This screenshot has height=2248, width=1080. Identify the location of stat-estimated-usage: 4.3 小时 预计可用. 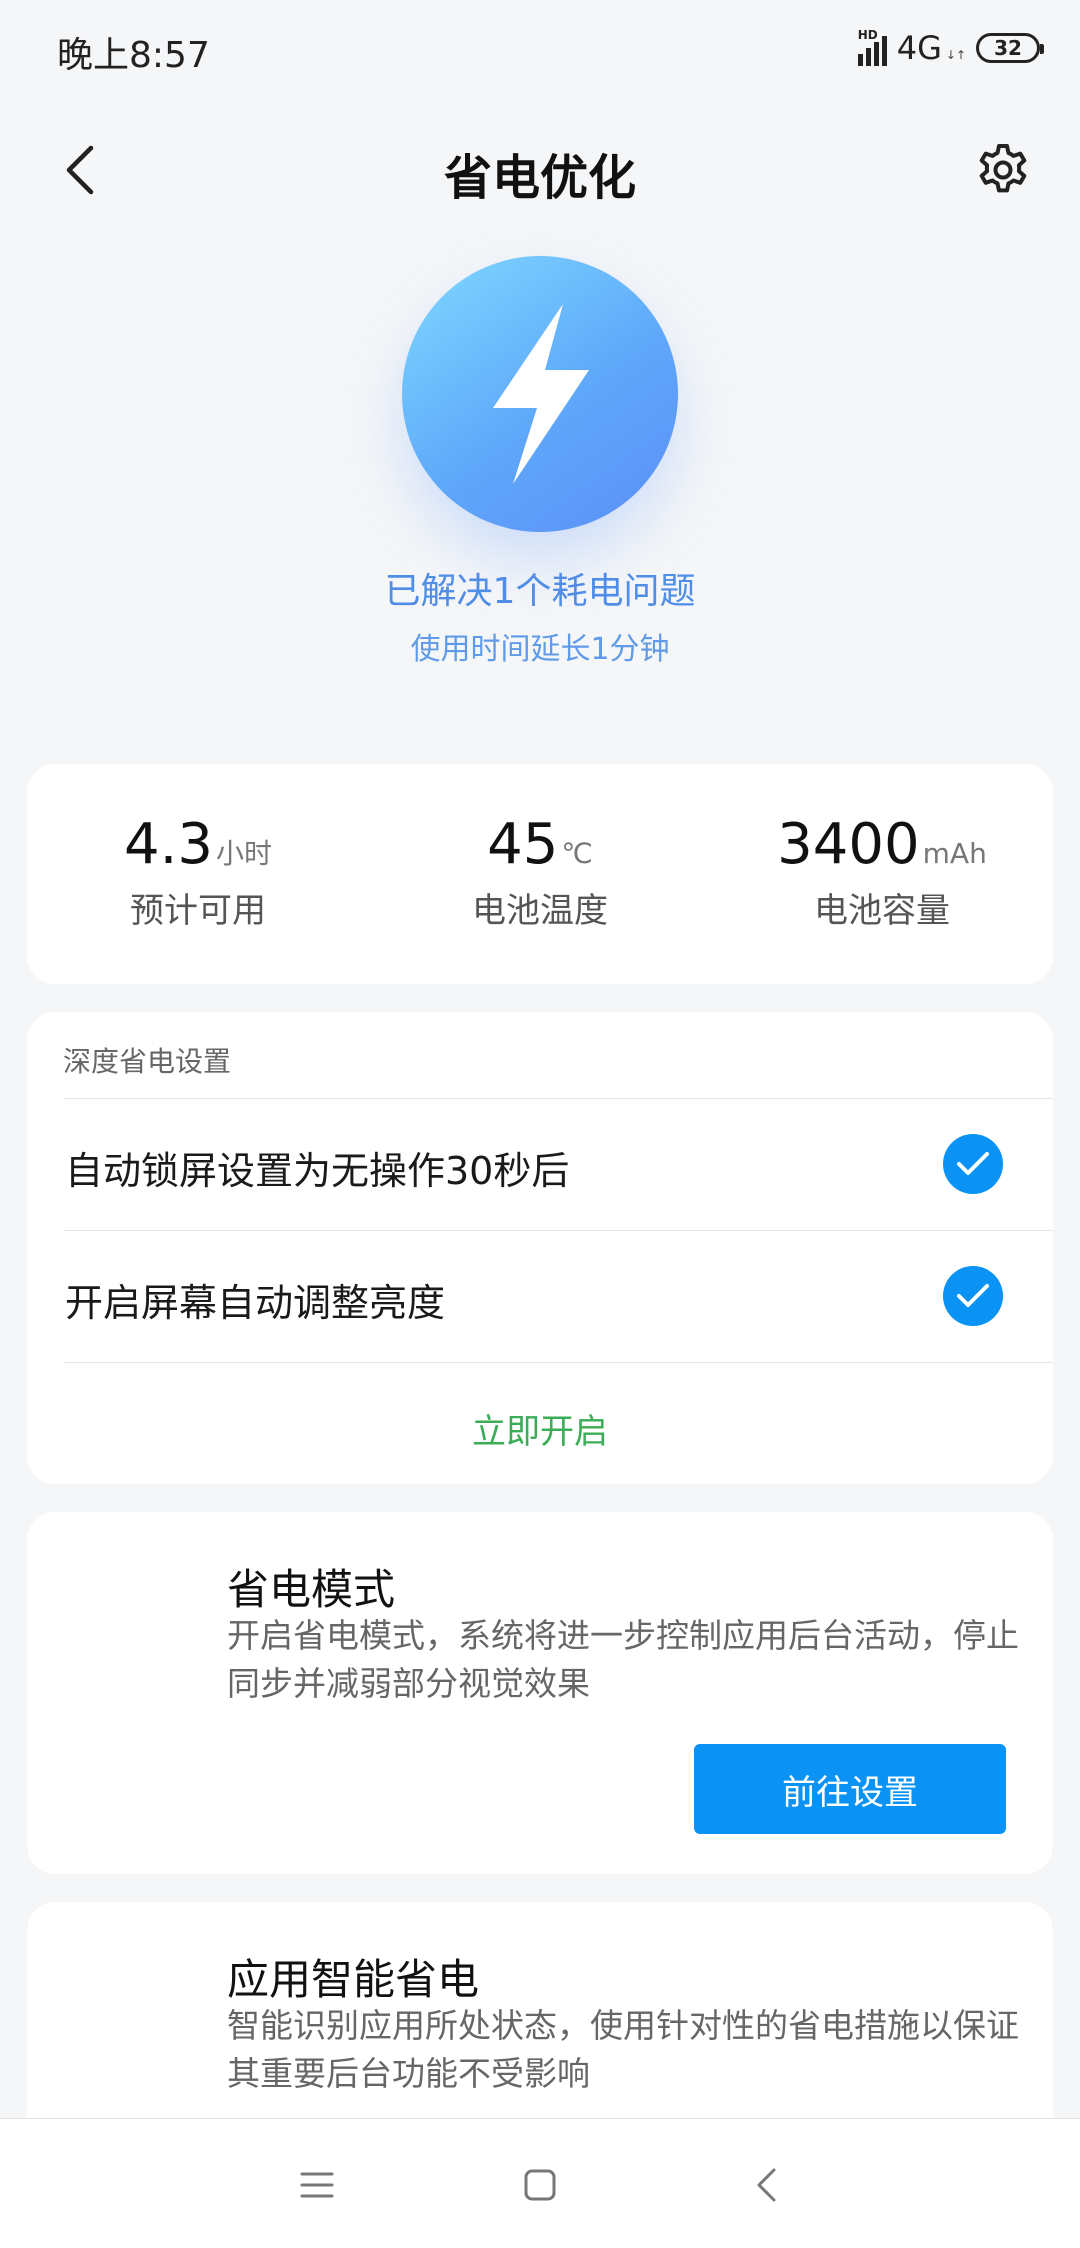
(198, 872).